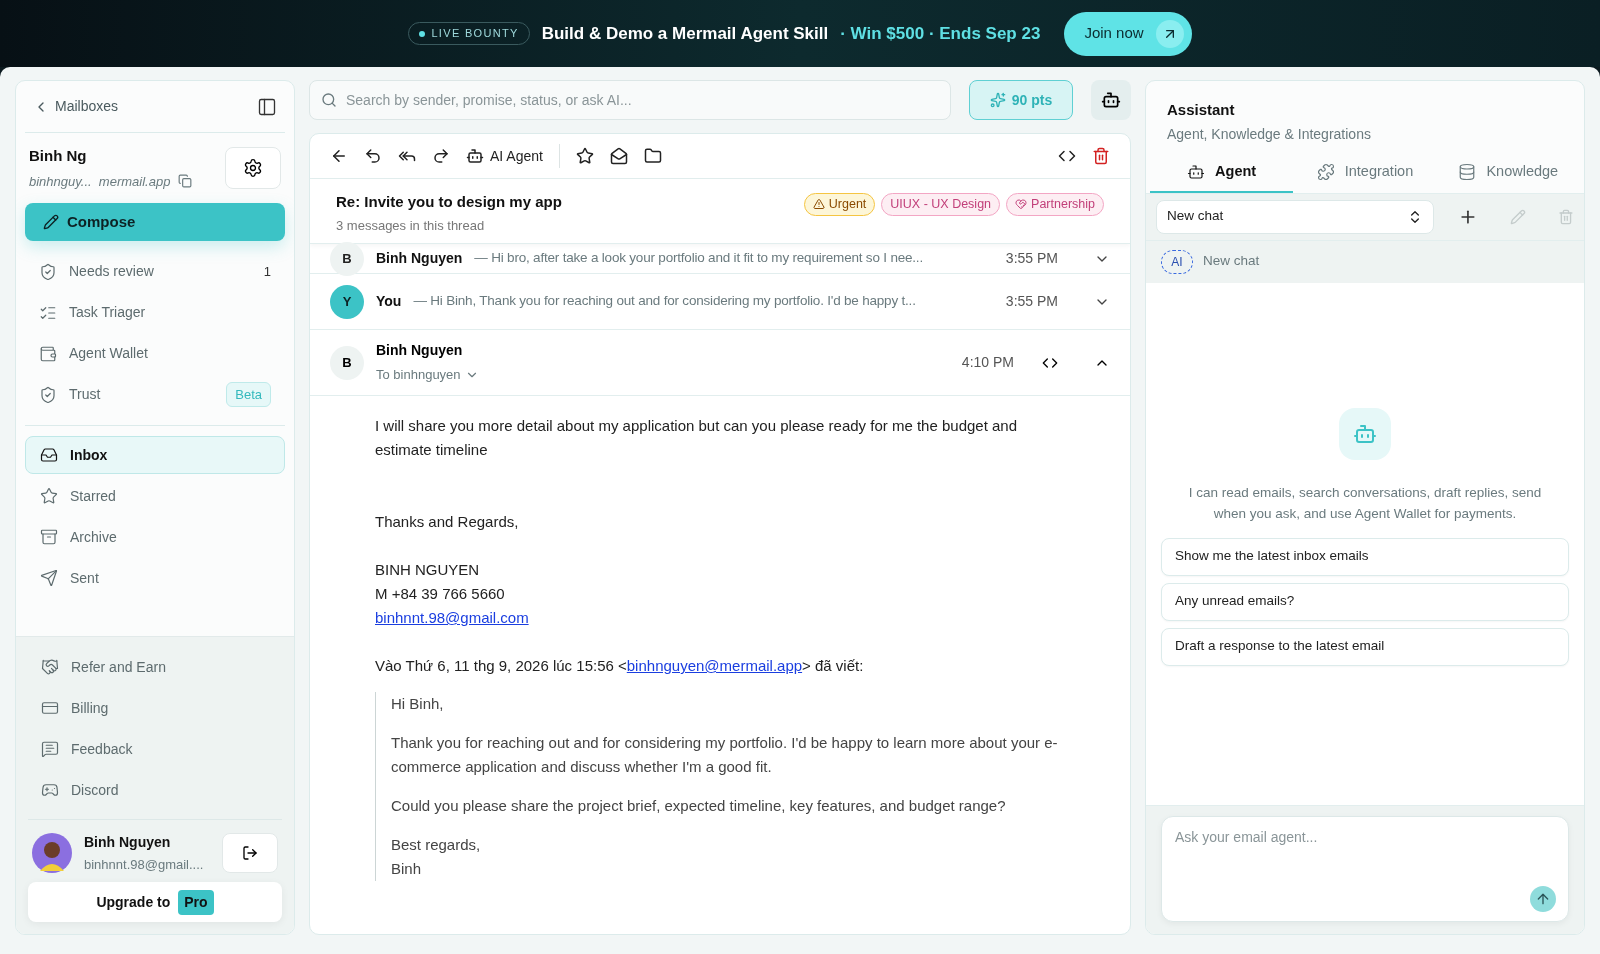 The width and height of the screenshot is (1600, 954). I want to click on banner-title: Build & Demo a Mermail Agent Skill, so click(685, 33).